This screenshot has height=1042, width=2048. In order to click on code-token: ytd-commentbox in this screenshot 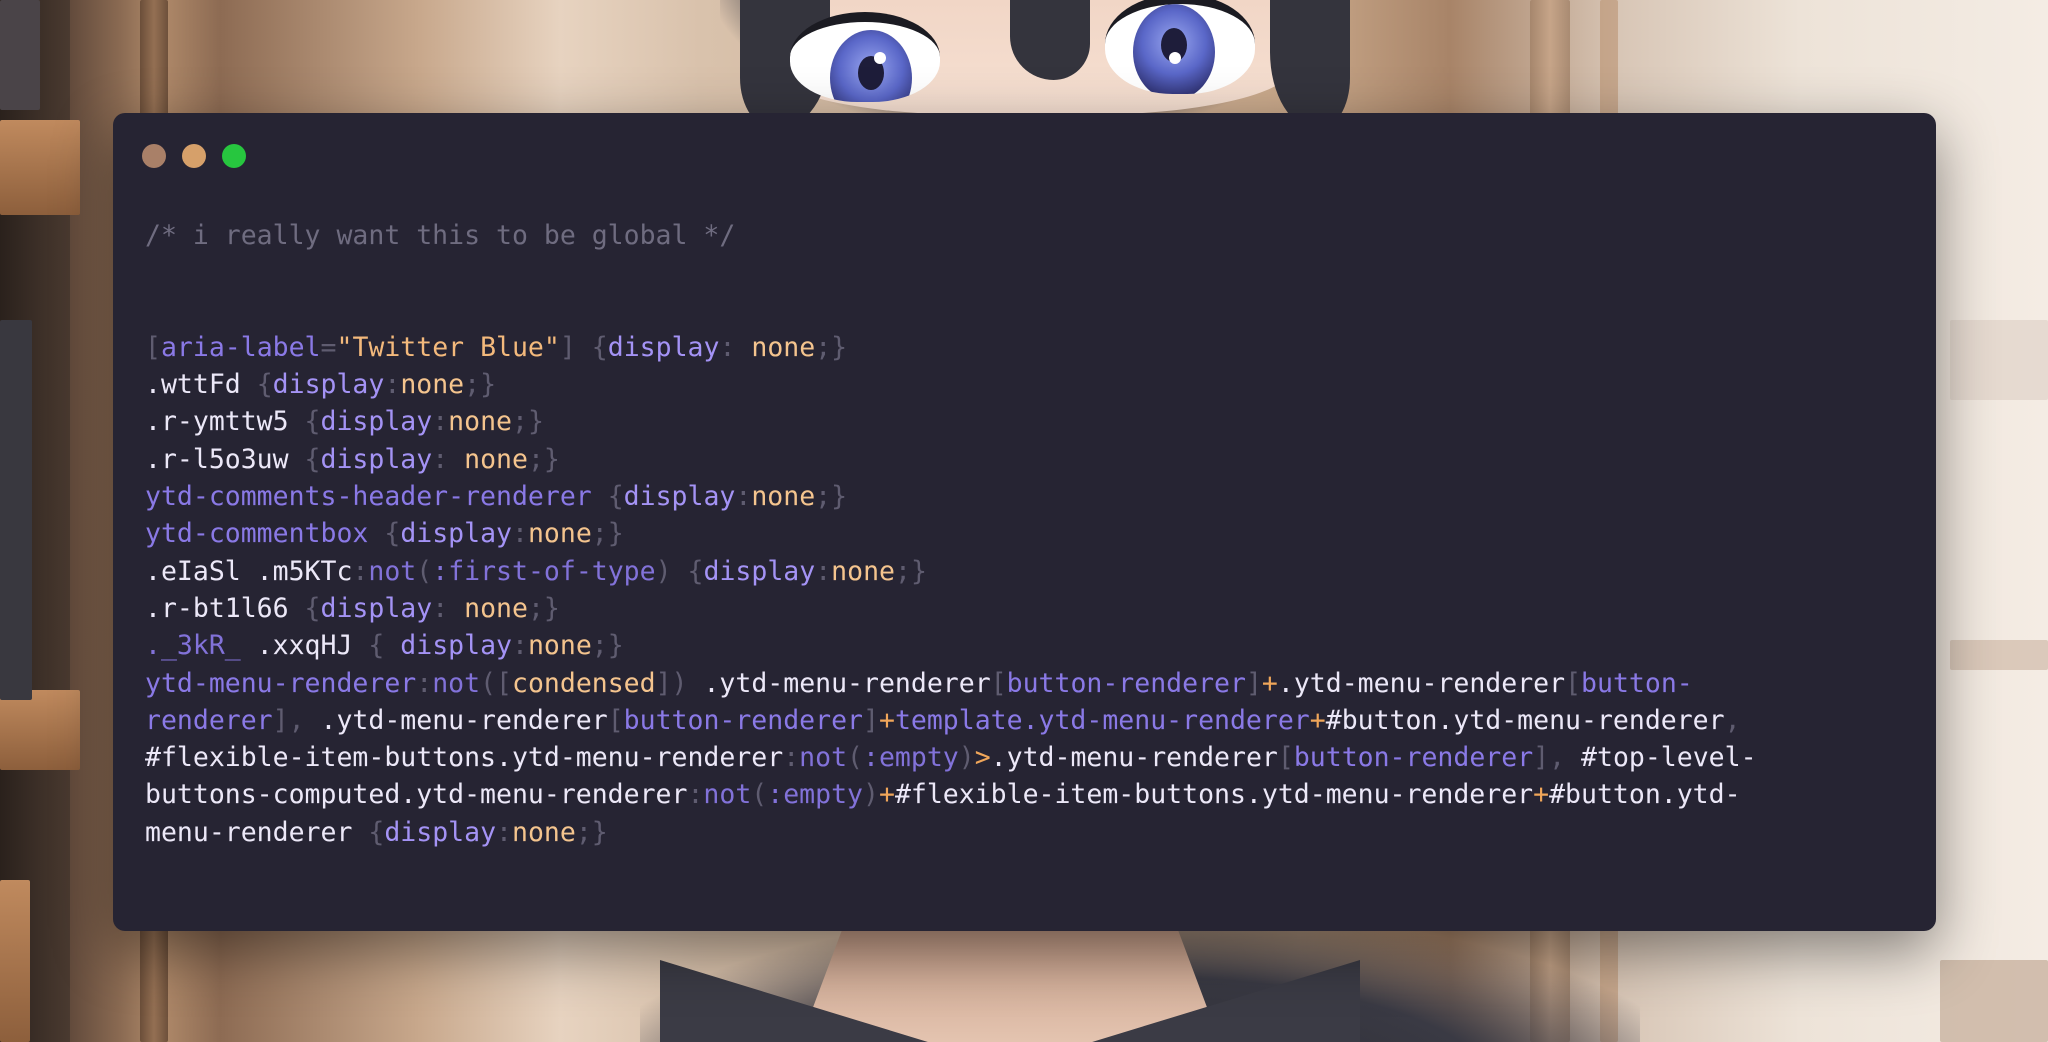, I will do `click(257, 534)`.